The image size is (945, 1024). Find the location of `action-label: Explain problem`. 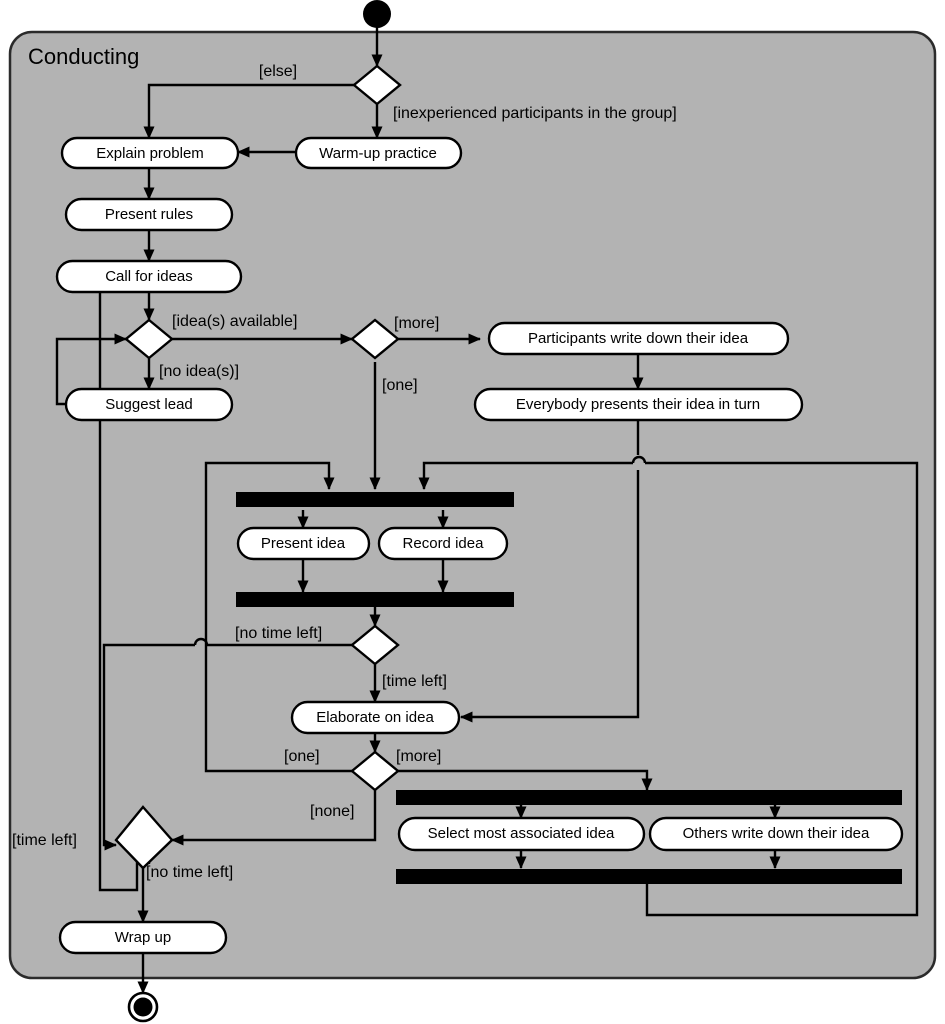

action-label: Explain problem is located at coordinates (150, 153).